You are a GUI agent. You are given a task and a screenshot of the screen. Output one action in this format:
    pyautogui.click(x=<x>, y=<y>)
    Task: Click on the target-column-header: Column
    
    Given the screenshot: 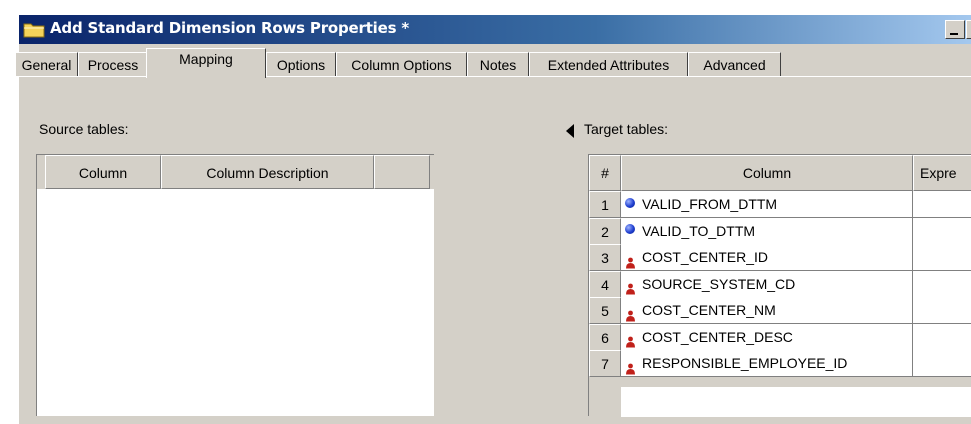 What is the action you would take?
    pyautogui.click(x=767, y=173)
    